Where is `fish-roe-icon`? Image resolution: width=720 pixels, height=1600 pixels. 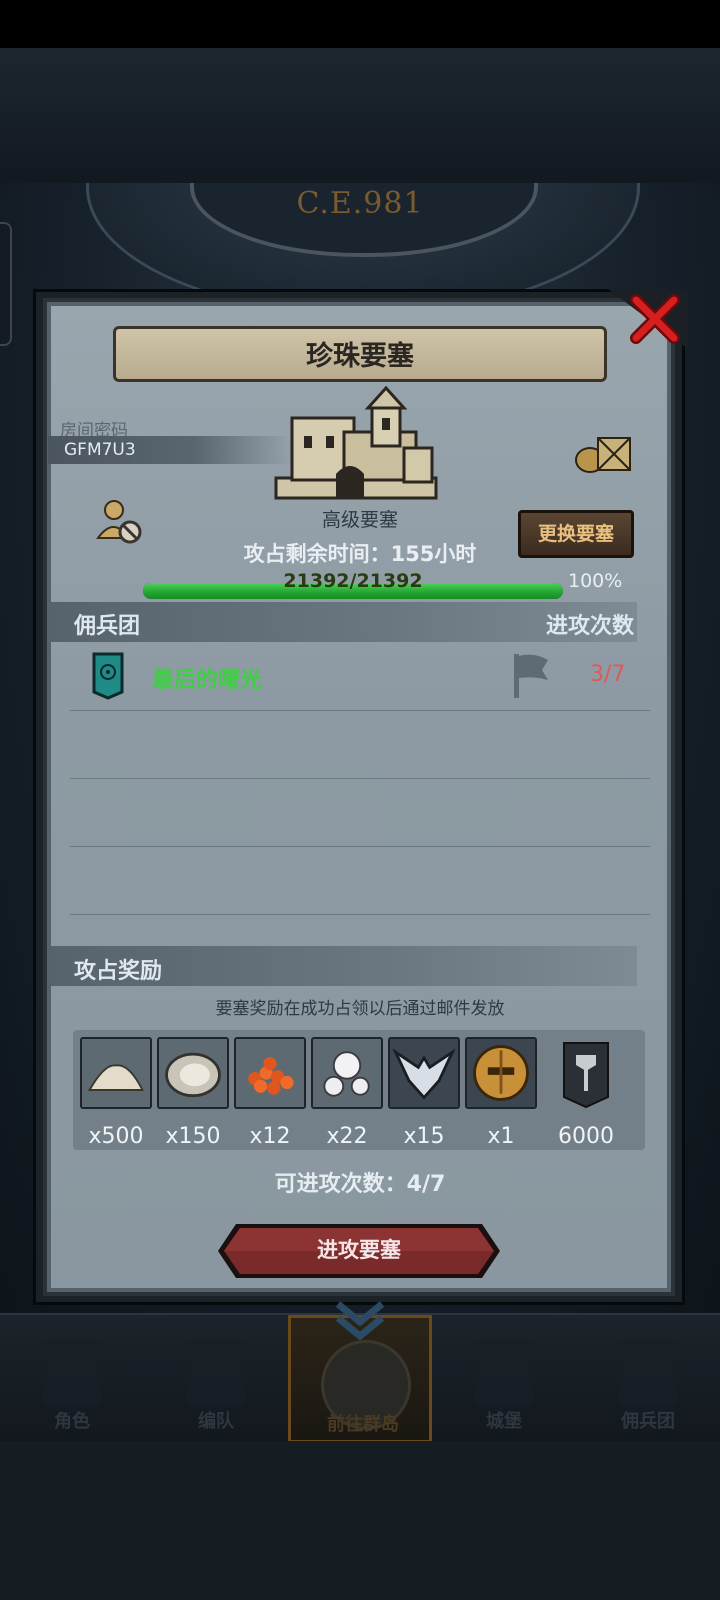 fish-roe-icon is located at coordinates (270, 1073).